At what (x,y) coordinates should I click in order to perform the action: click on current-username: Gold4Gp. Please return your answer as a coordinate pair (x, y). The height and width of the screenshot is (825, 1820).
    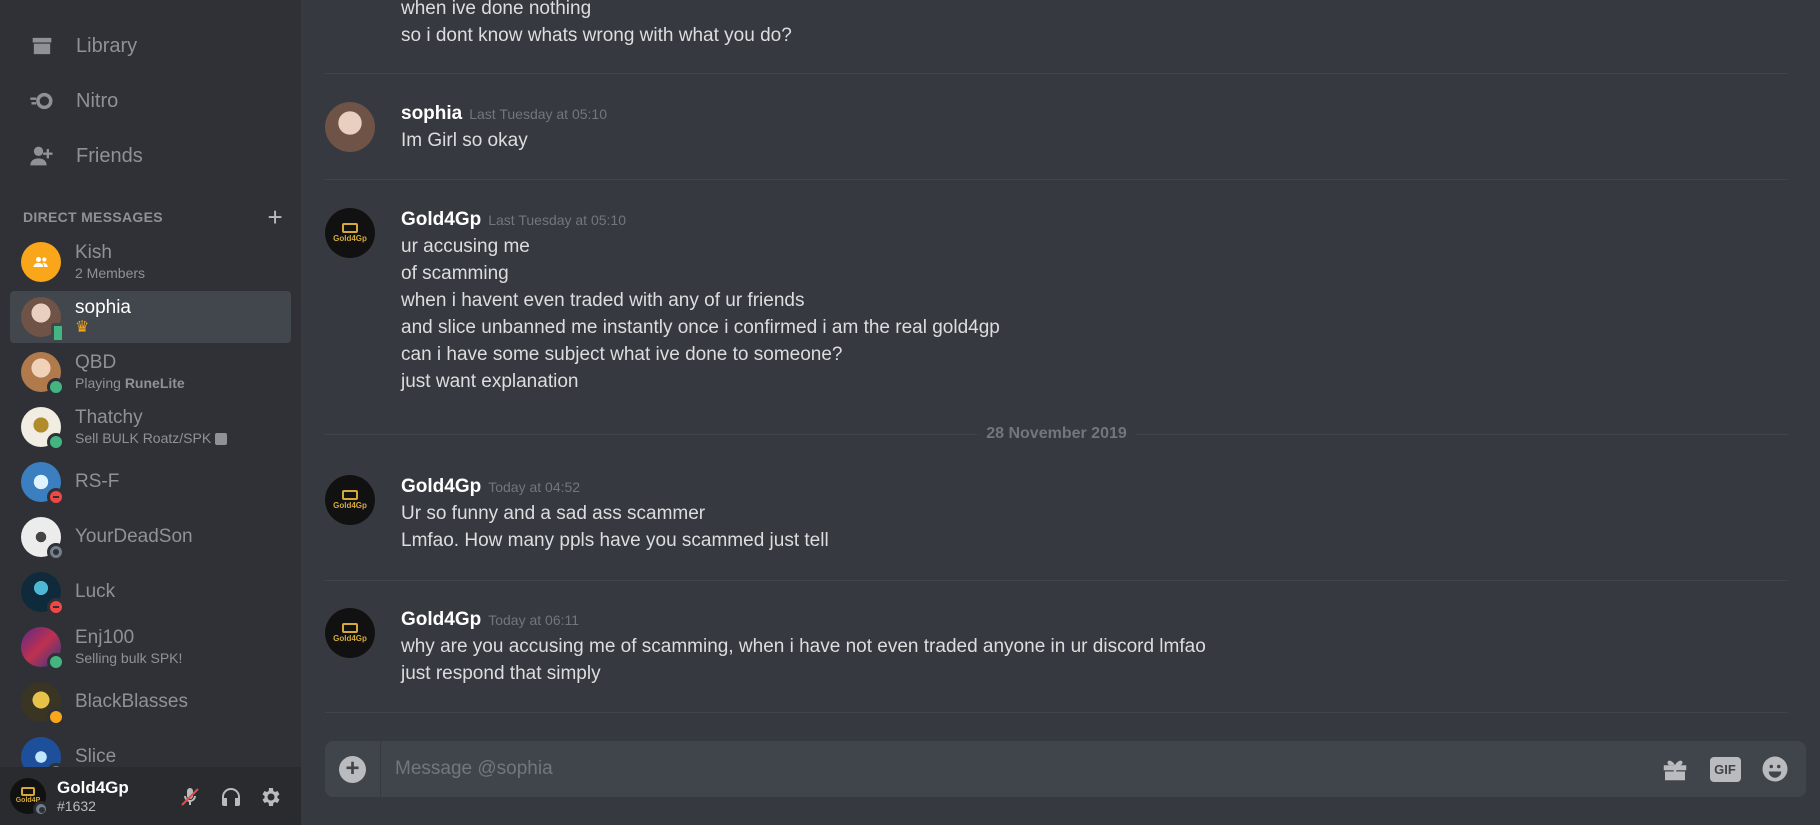
    Looking at the image, I should click on (93, 787).